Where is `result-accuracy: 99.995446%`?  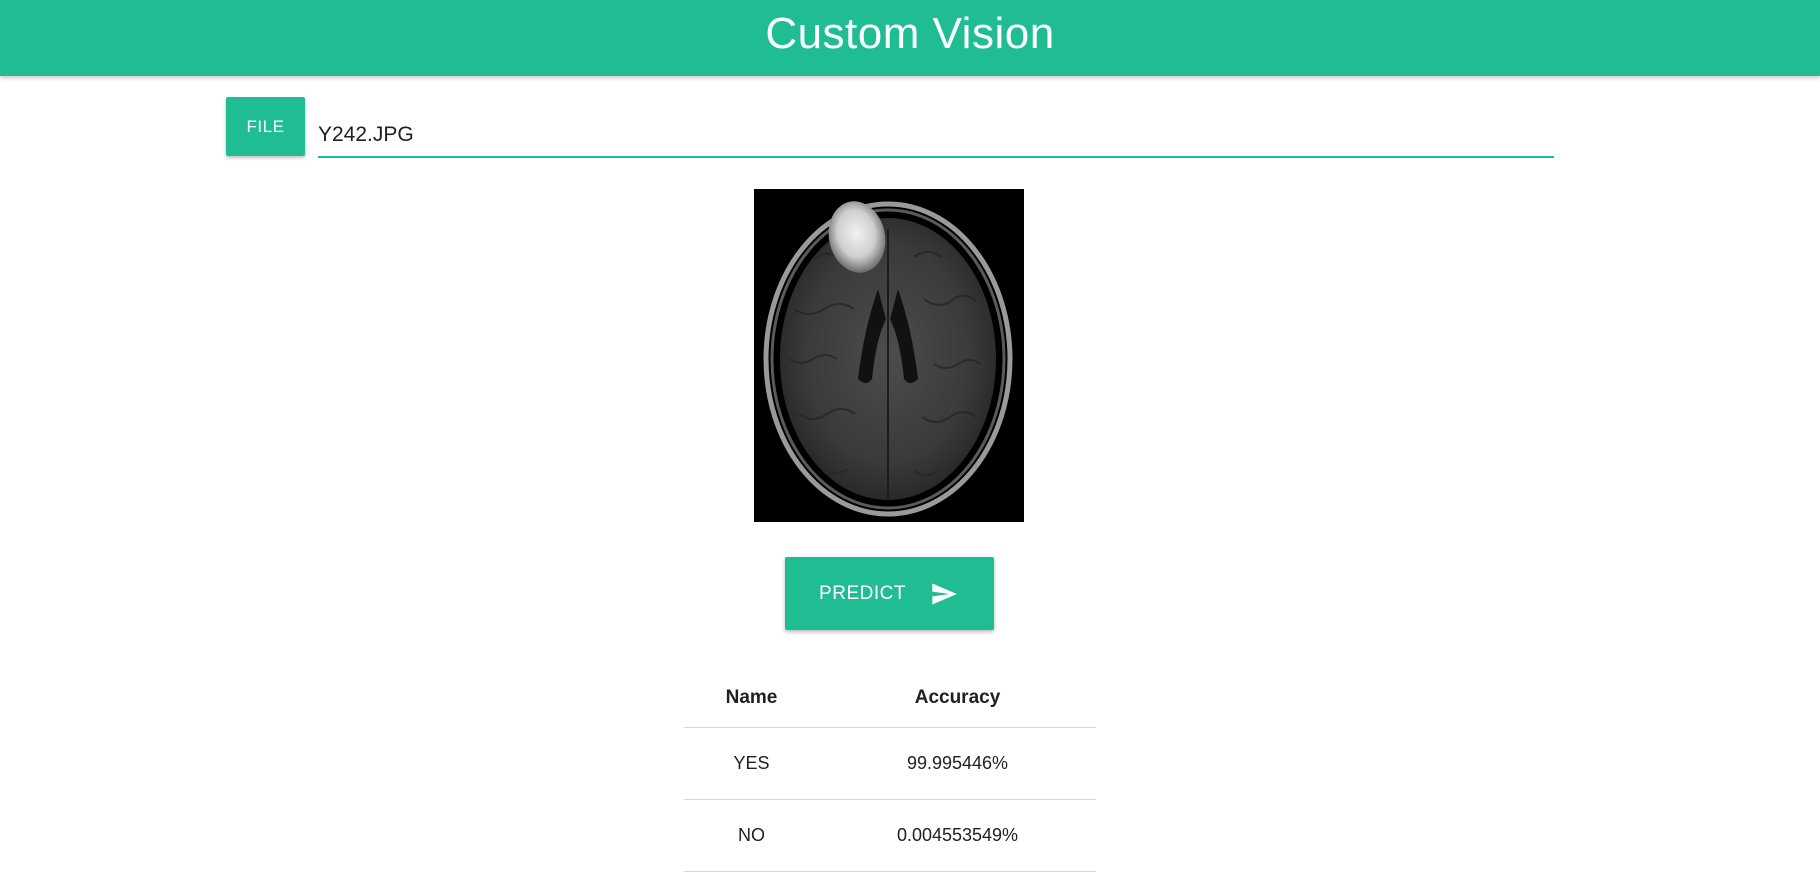
result-accuracy: 99.995446% is located at coordinates (957, 763).